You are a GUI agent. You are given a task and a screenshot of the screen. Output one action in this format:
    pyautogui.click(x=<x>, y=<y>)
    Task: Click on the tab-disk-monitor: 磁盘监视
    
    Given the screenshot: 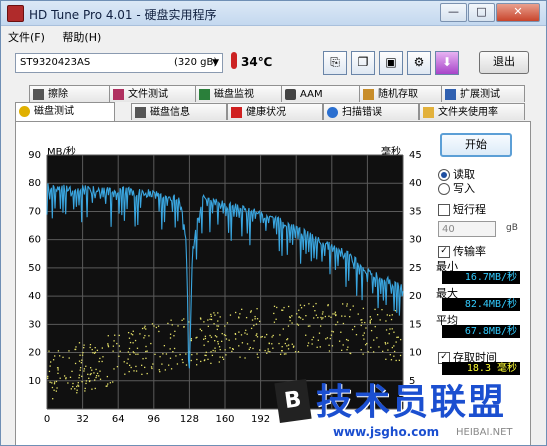 What is the action you would take?
    pyautogui.click(x=239, y=93)
    